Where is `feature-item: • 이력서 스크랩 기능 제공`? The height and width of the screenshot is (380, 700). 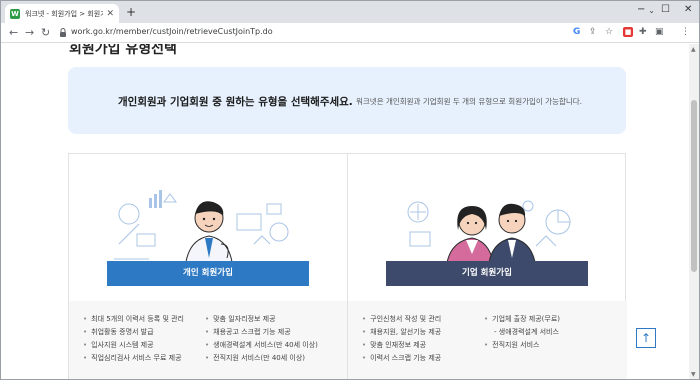 feature-item: • 이력서 스크랩 기능 제공 is located at coordinates (402, 358).